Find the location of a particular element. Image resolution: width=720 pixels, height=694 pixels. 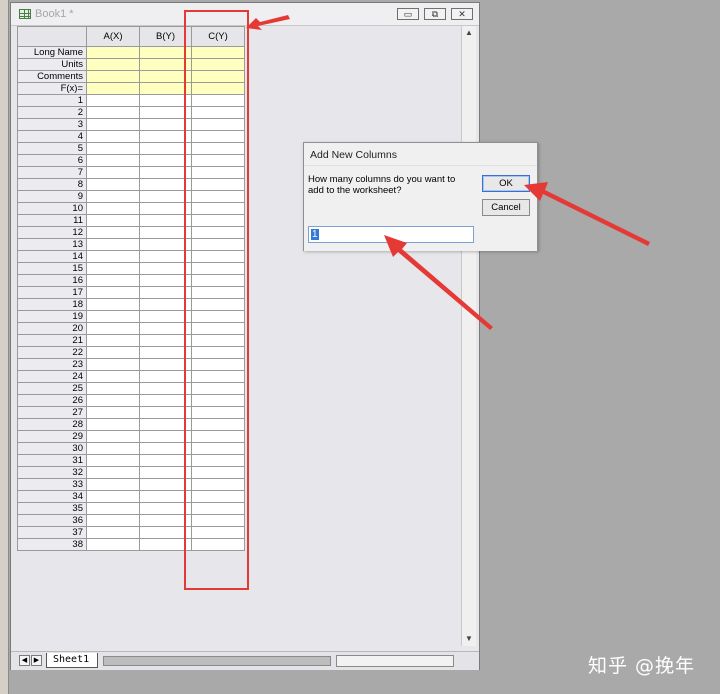

column-header-c: C(Y) is located at coordinates (218, 36).